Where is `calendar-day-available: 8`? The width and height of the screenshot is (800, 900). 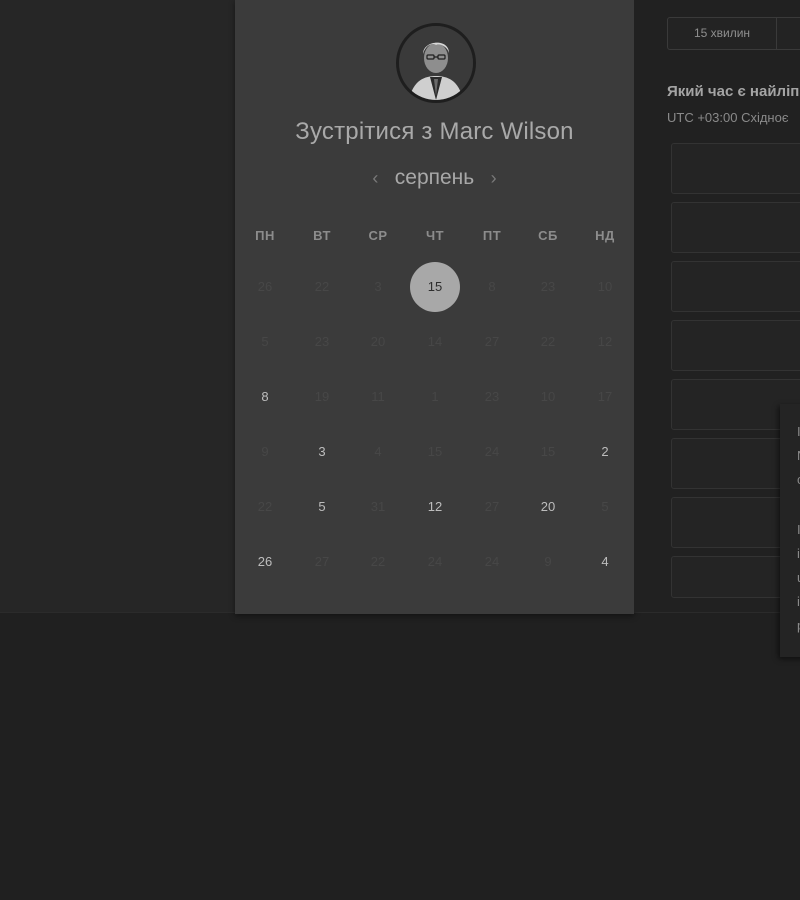 calendar-day-available: 8 is located at coordinates (265, 397).